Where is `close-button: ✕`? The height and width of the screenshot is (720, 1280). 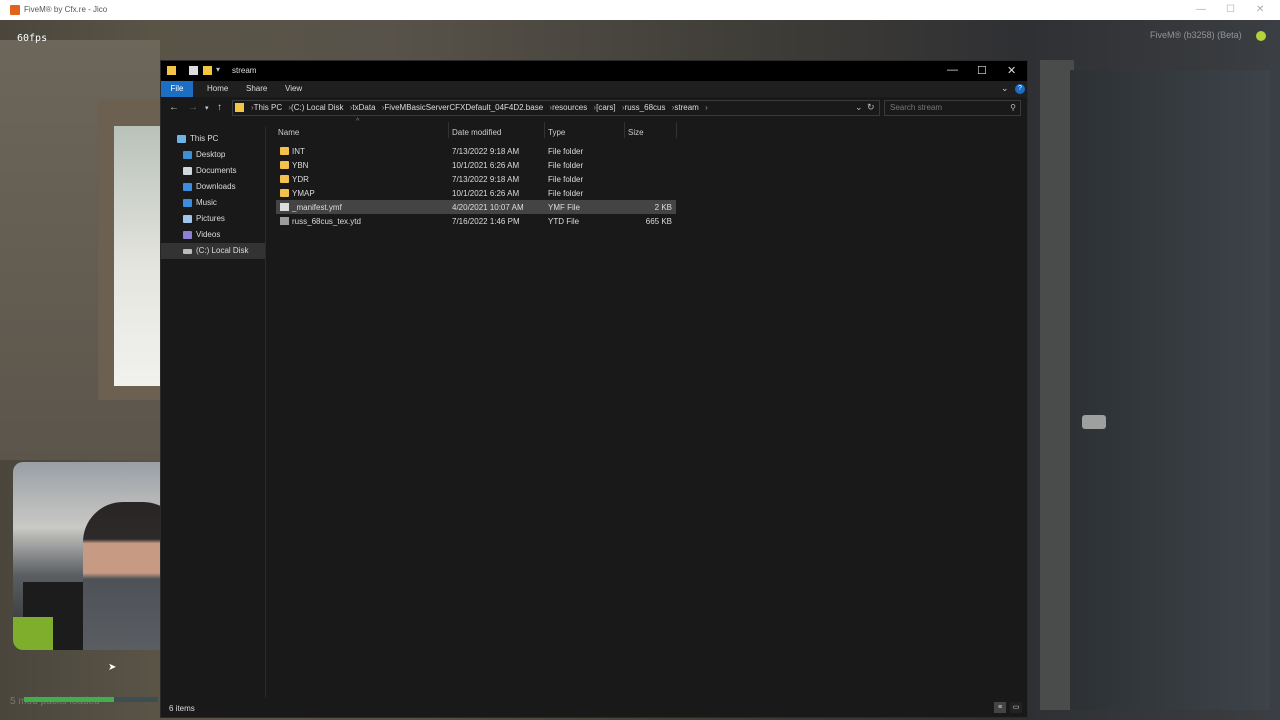 close-button: ✕ is located at coordinates (1011, 70).